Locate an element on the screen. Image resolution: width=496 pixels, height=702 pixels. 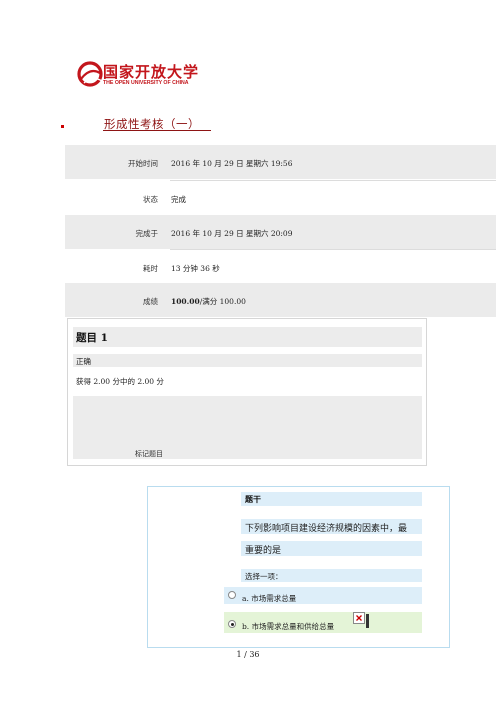
stem-header: 题干 is located at coordinates (253, 499).